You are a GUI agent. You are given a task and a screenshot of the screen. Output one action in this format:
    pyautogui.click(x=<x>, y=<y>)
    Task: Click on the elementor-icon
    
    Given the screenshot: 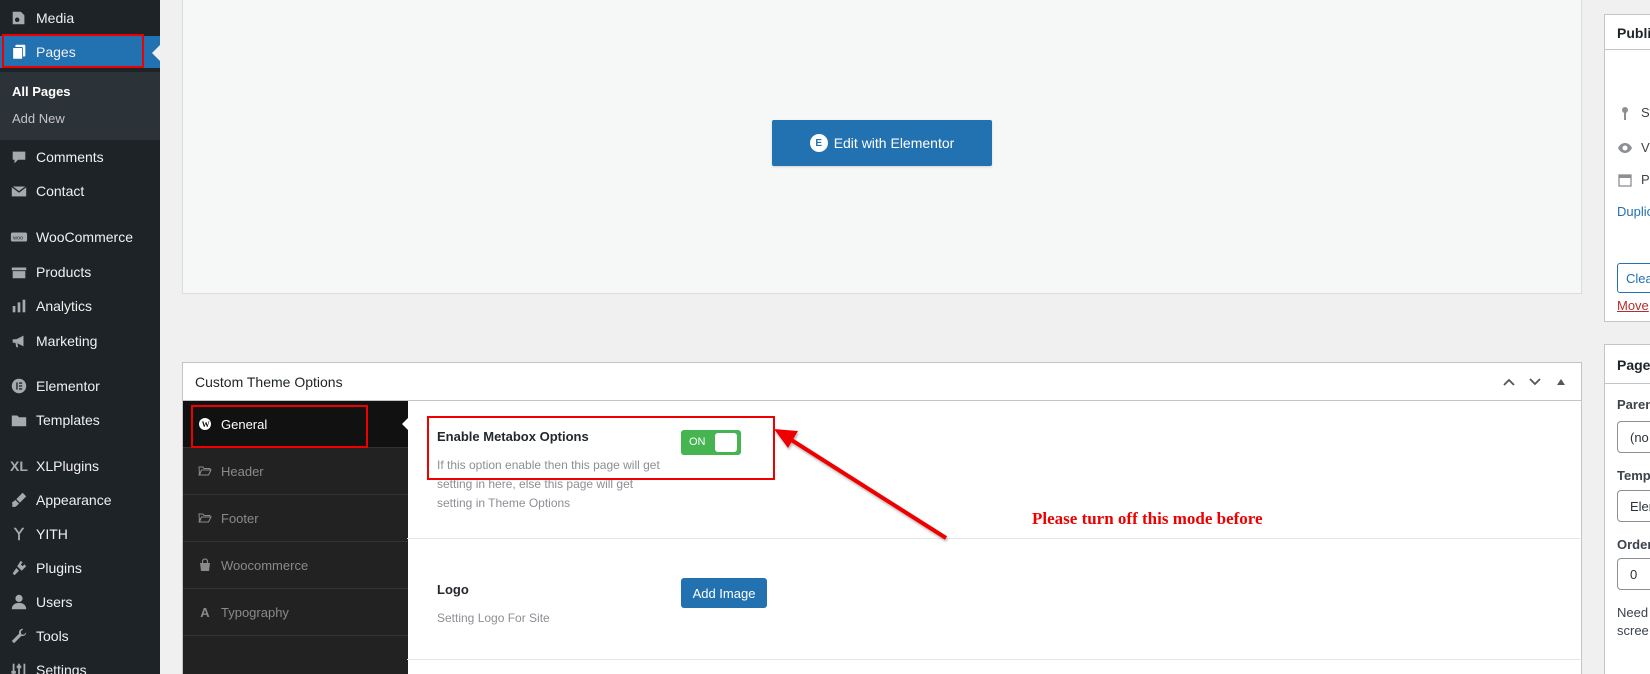 What is the action you would take?
    pyautogui.click(x=19, y=386)
    